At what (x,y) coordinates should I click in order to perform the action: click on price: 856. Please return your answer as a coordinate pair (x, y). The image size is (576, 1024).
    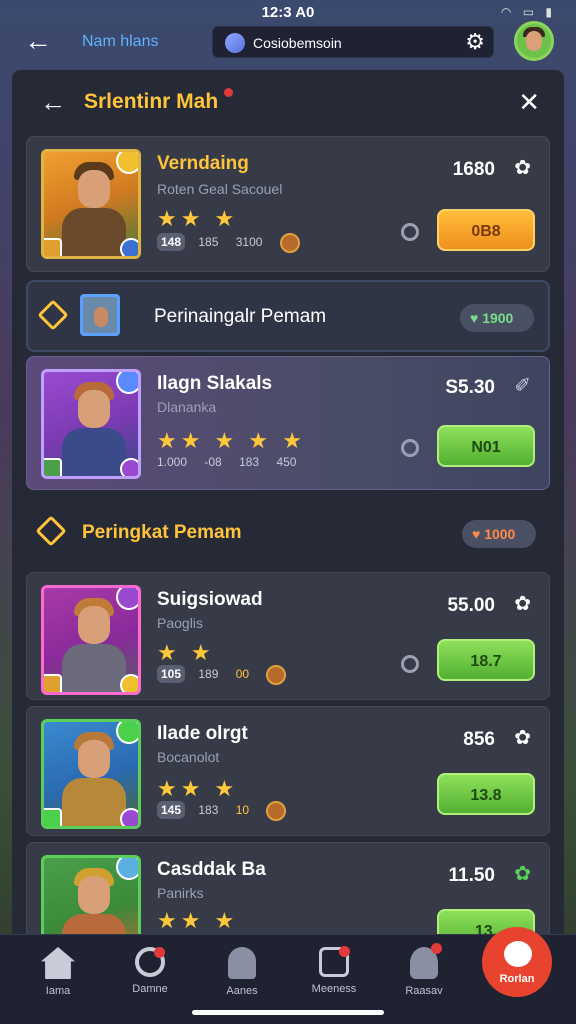
    Looking at the image, I should click on (479, 739).